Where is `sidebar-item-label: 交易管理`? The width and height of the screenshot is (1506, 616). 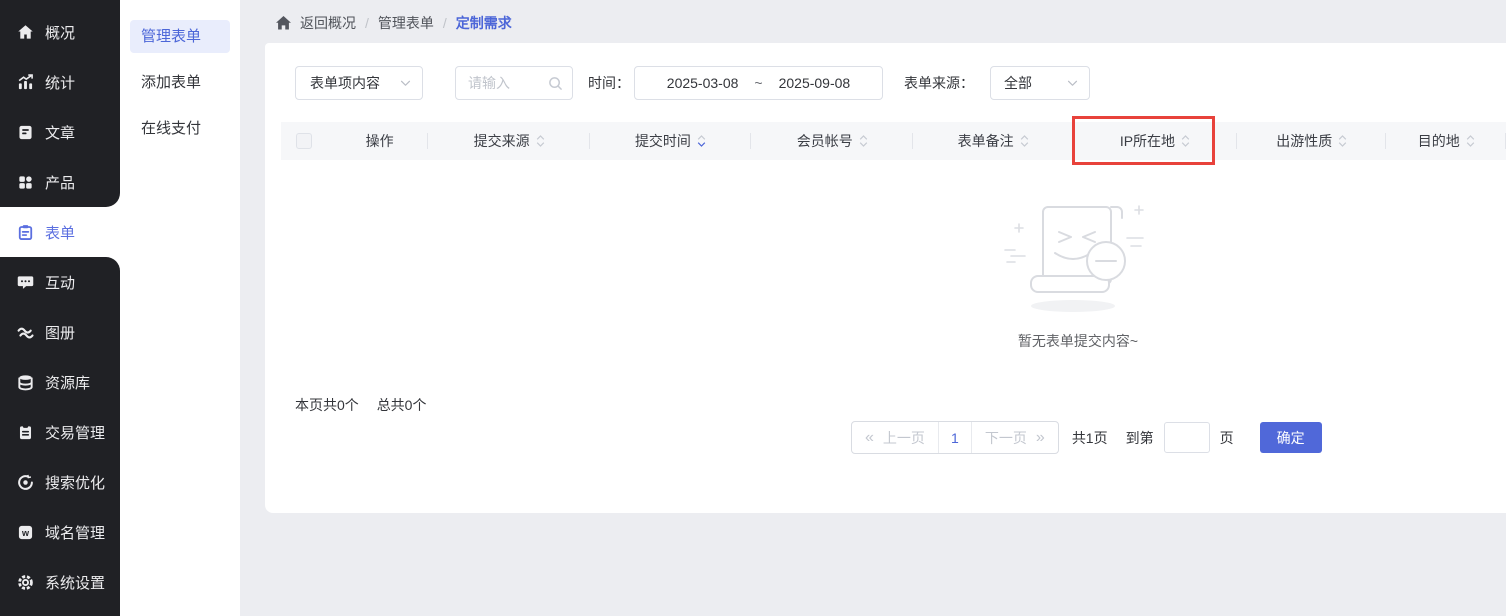 sidebar-item-label: 交易管理 is located at coordinates (75, 433).